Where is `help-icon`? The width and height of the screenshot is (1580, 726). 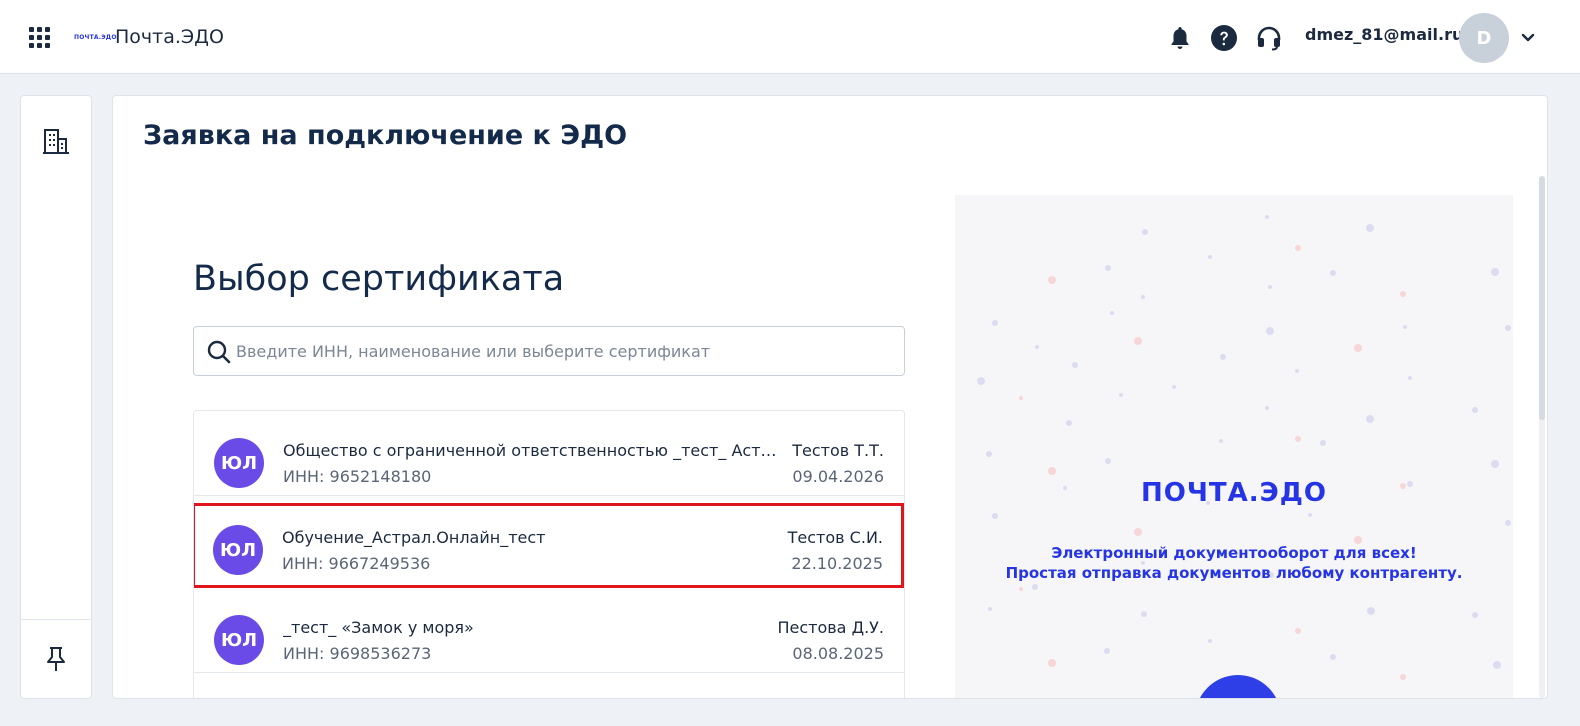
help-icon is located at coordinates (1224, 38).